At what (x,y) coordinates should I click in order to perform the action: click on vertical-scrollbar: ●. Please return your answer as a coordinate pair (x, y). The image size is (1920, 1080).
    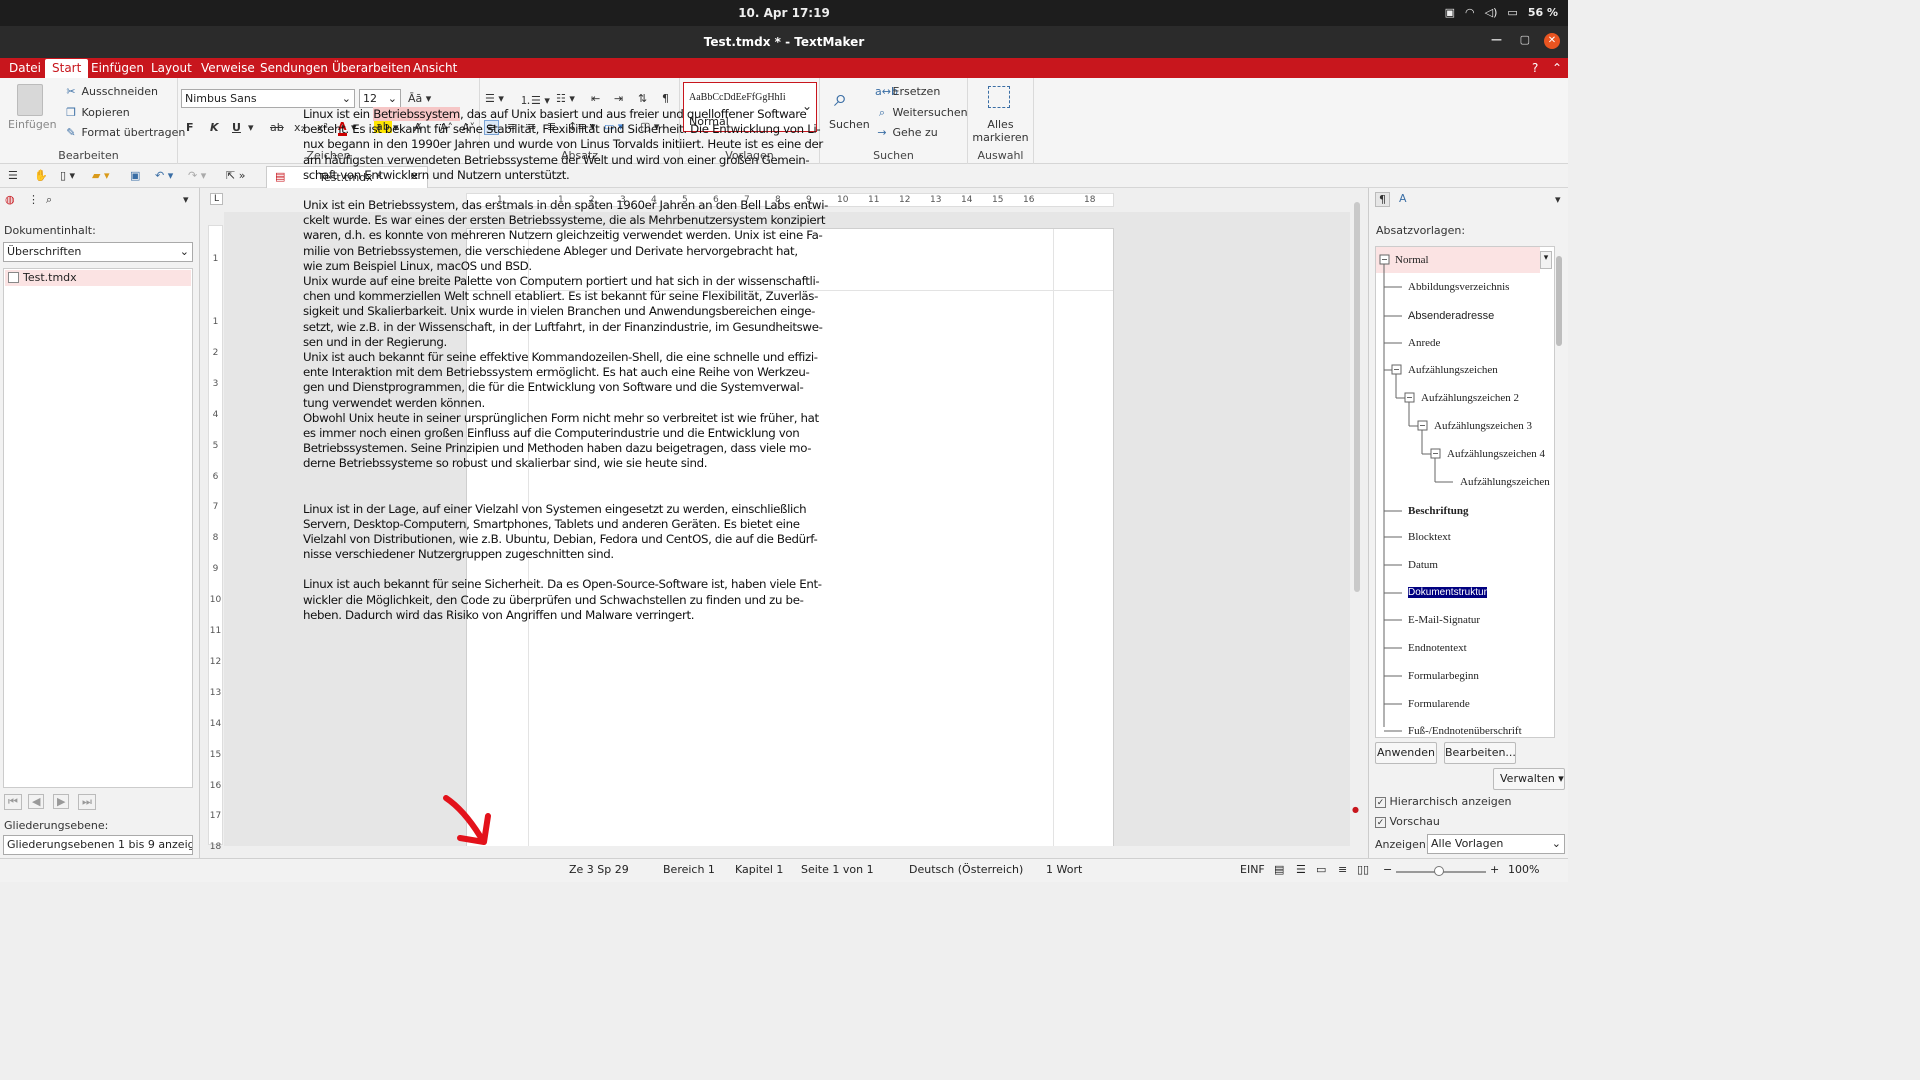
    Looking at the image, I should click on (1357, 523).